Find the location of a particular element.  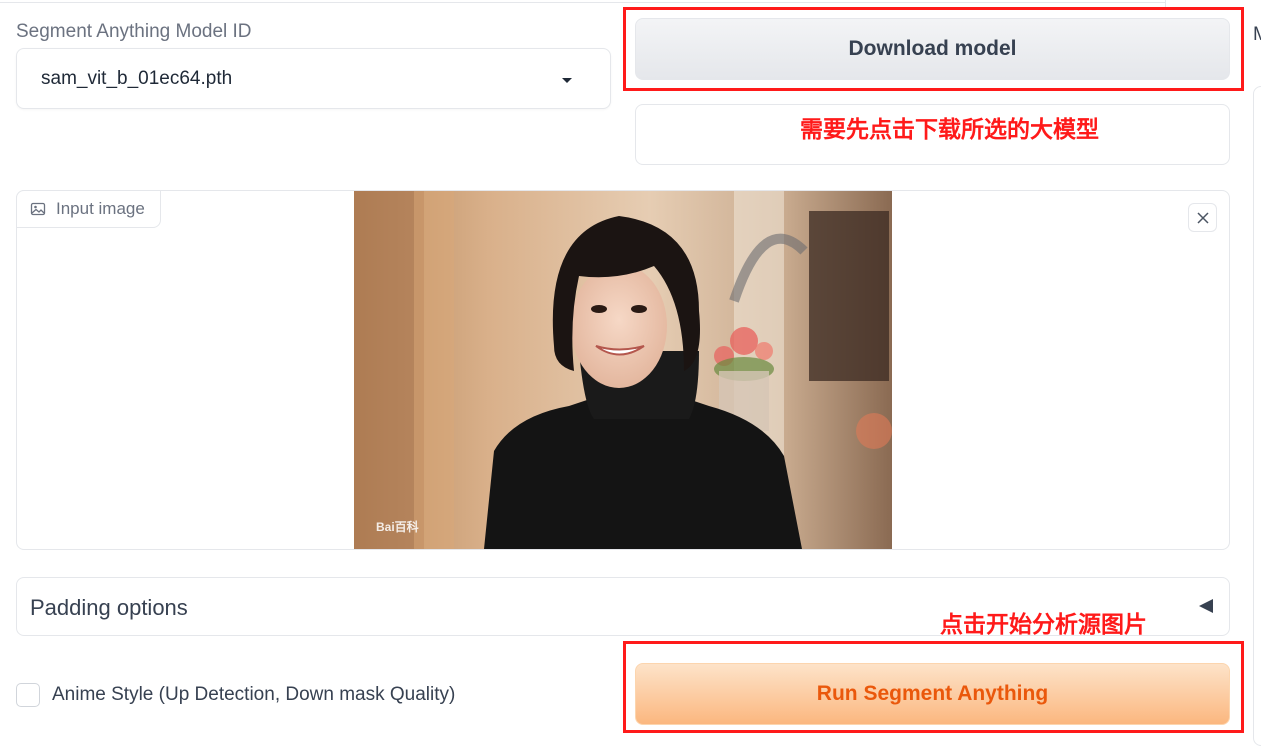

annotation-frame-run is located at coordinates (933, 687).